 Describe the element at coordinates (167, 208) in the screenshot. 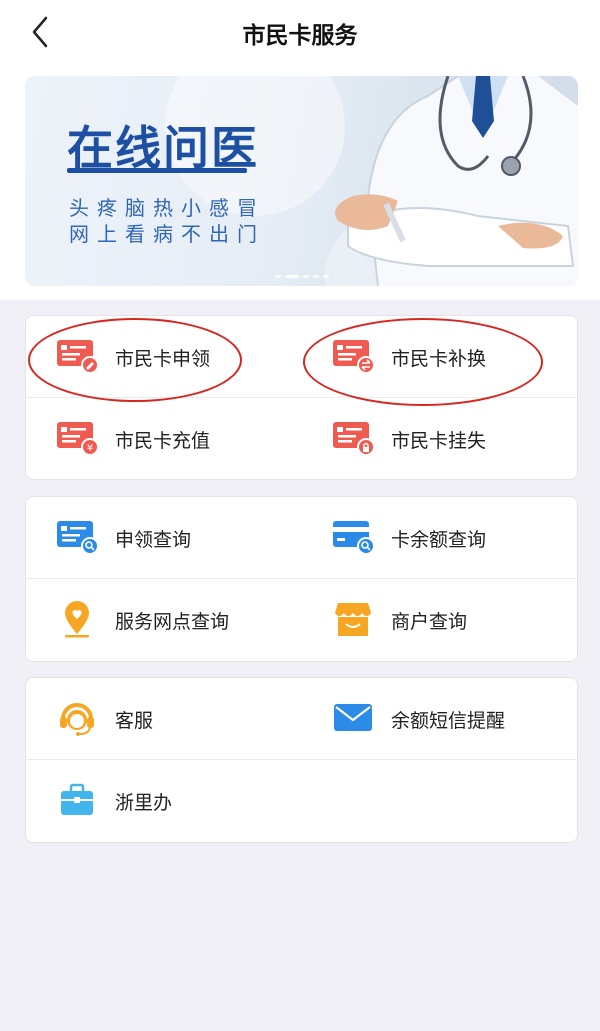

I see `banner-subtitle-line1: 头疼脑热小感冒` at that location.